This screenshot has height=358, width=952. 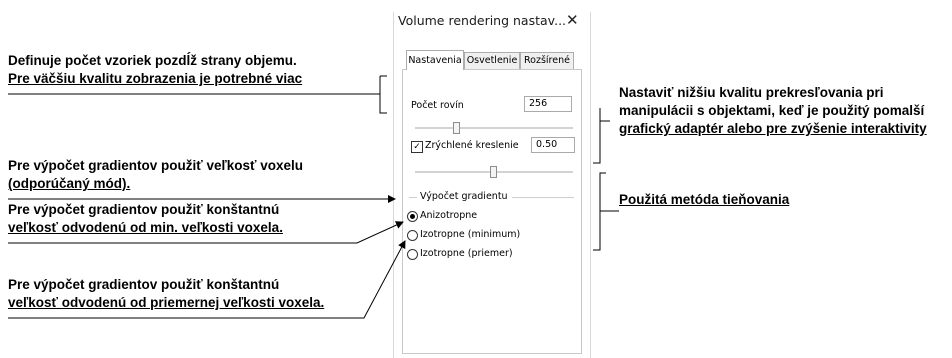 I want to click on tab-nastavenia: Nastavenia, so click(x=435, y=60).